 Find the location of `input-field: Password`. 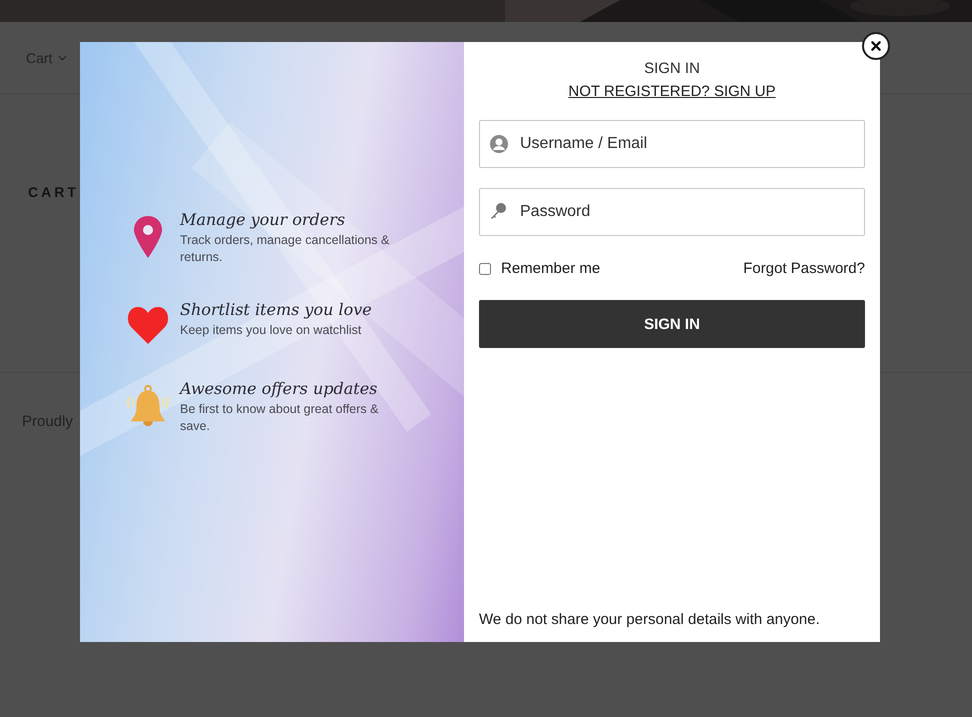

input-field: Password is located at coordinates (672, 212).